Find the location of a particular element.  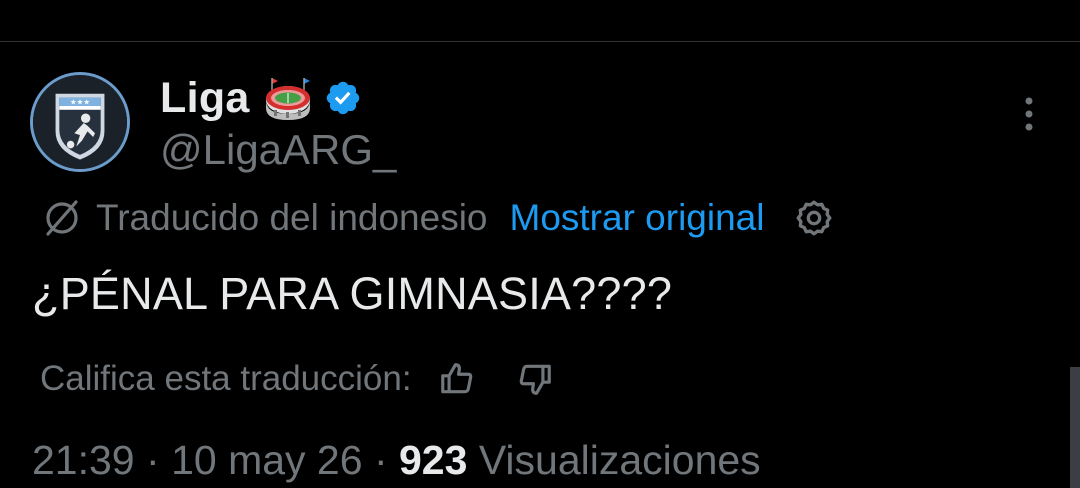

rate-translation-row: Califica esta traducción: is located at coordinates (297, 379).